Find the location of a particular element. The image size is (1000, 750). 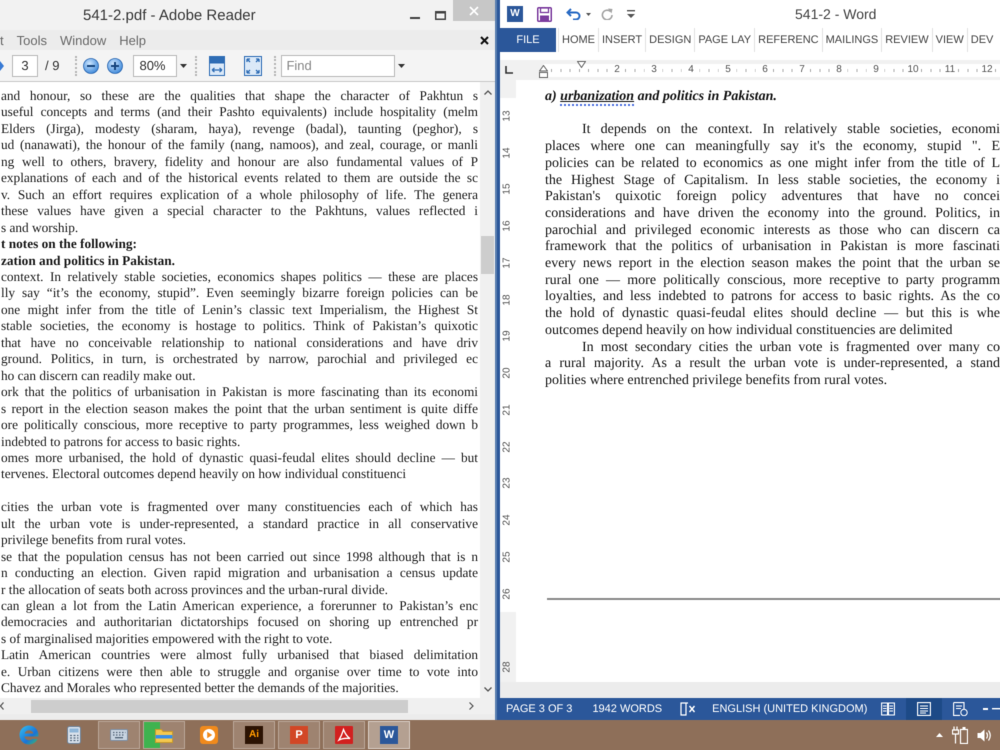

ruler-number: 22 is located at coordinates (508, 446).